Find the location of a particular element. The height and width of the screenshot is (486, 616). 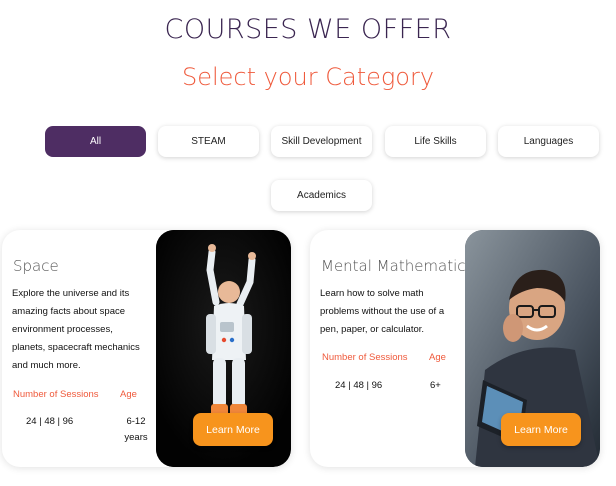

tab-steam: STEAM is located at coordinates (208, 141).